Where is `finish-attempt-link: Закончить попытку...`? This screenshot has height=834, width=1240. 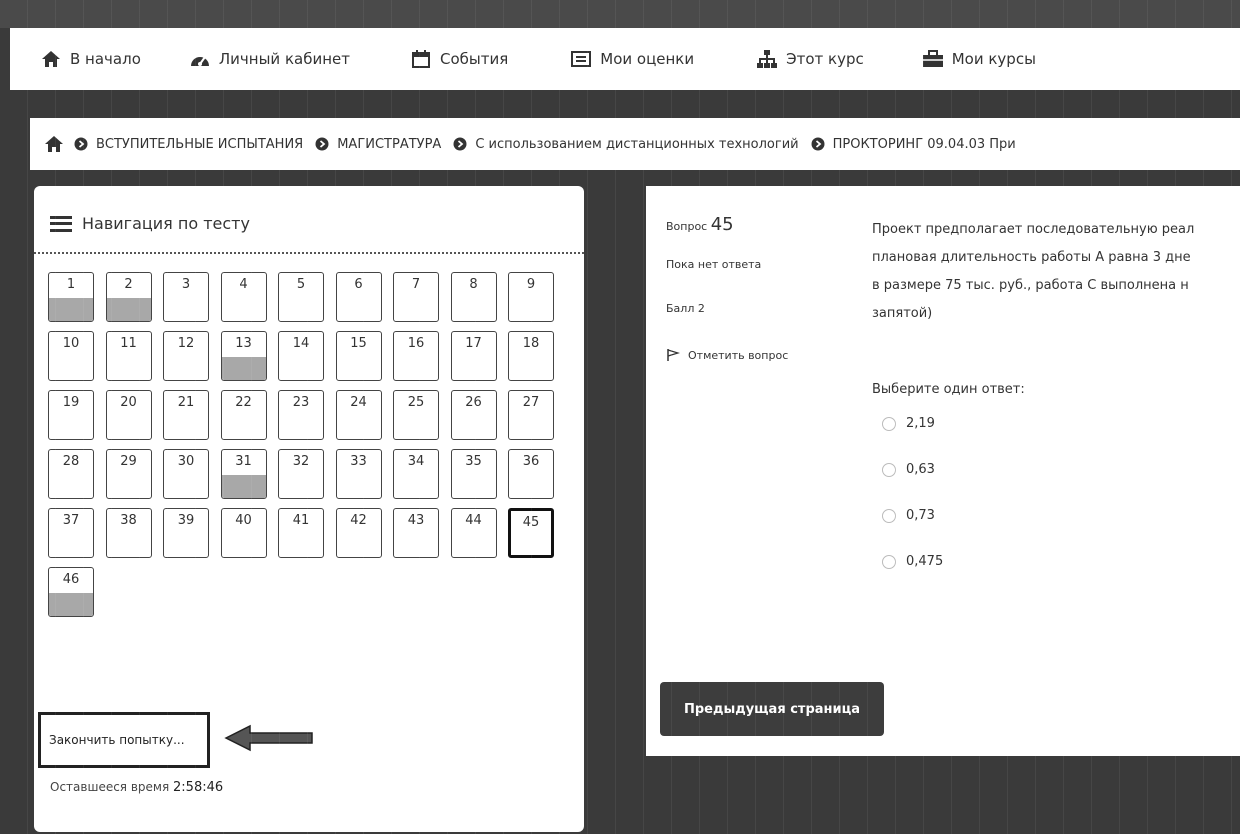
finish-attempt-link: Закончить попытку... is located at coordinates (117, 740).